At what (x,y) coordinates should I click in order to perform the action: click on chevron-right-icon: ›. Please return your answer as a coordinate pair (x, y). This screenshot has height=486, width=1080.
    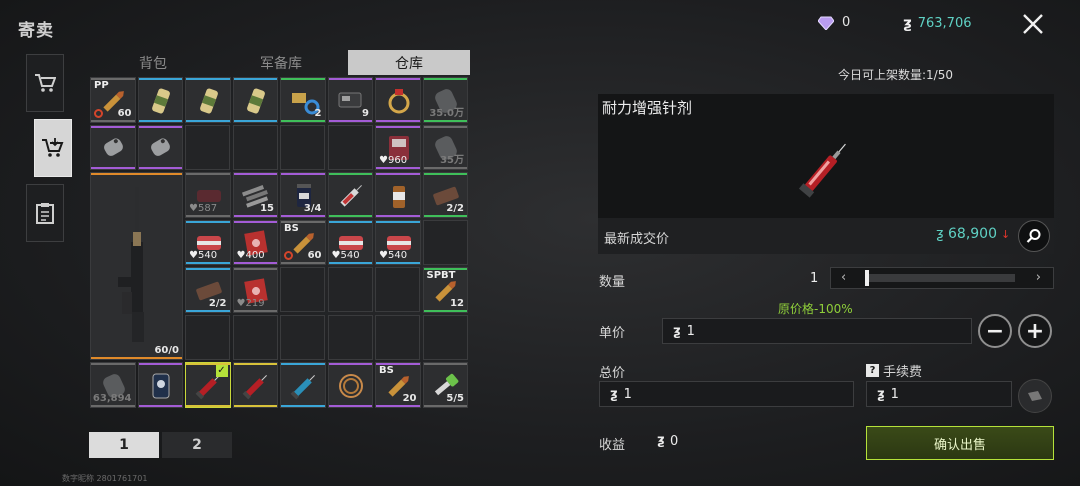
    Looking at the image, I should click on (1038, 277).